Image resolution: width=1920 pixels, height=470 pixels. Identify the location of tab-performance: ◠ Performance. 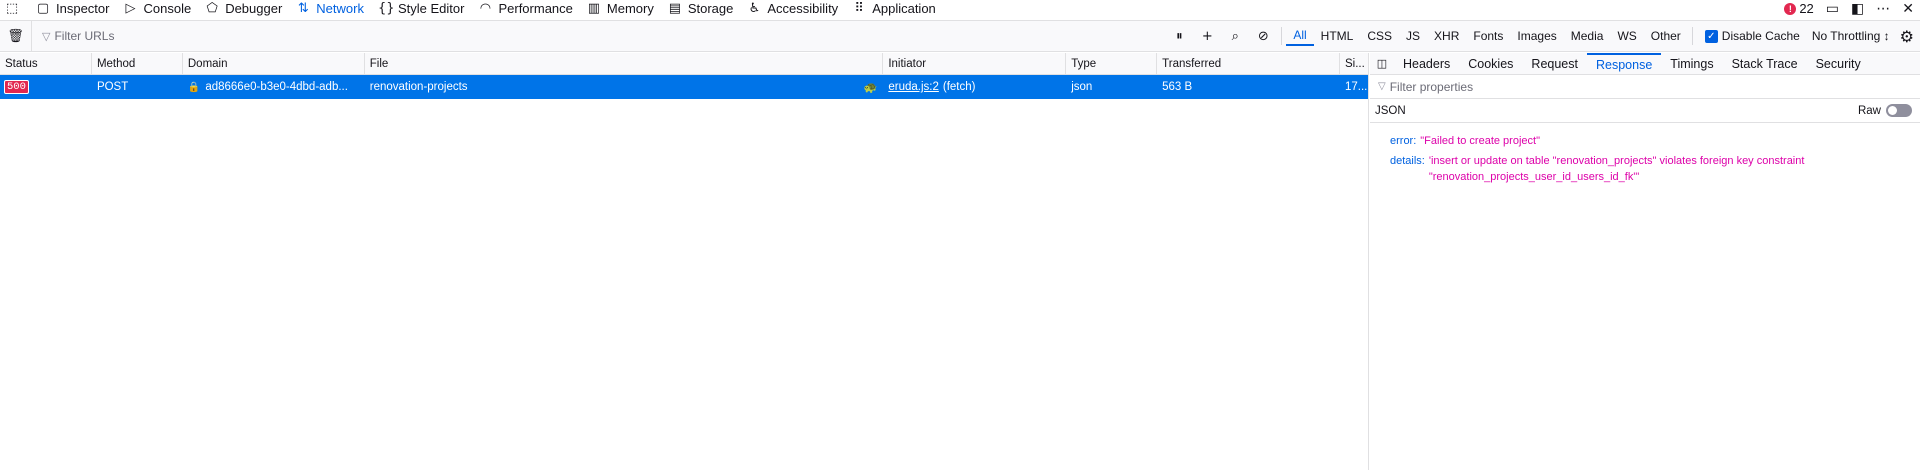
(526, 8).